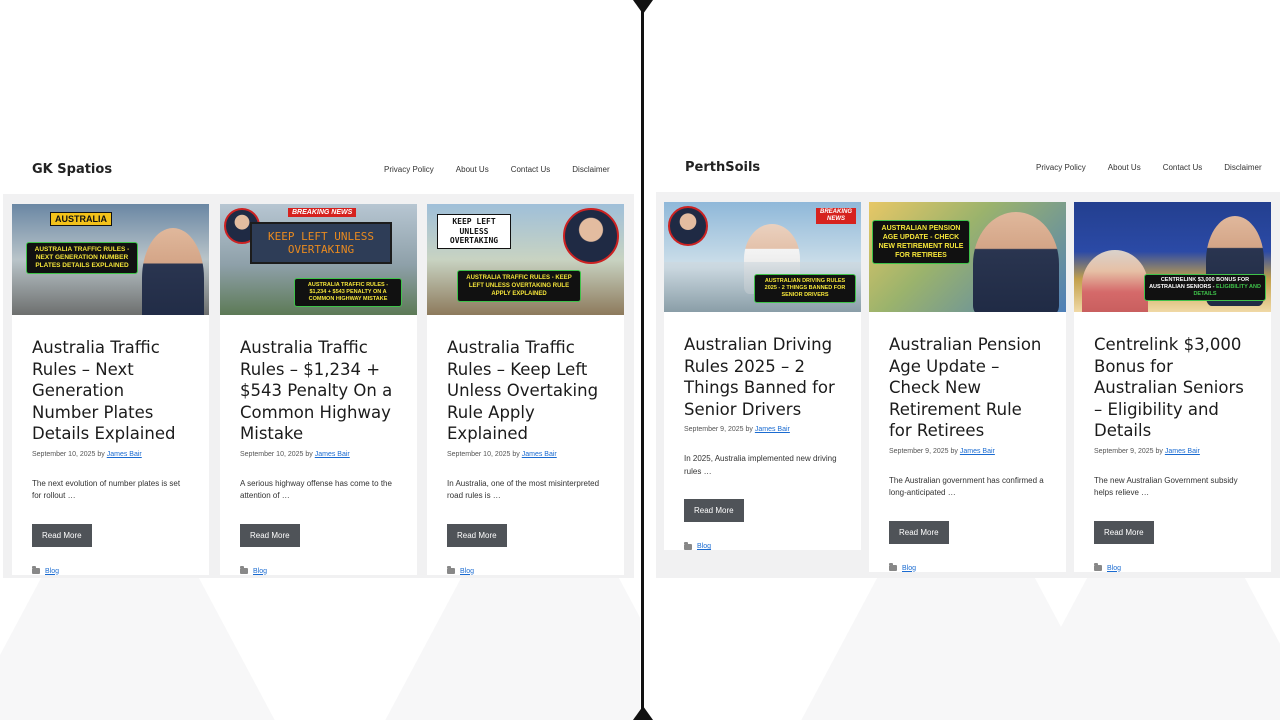 The height and width of the screenshot is (720, 1280). I want to click on site-title: GK Spatios, so click(72, 169).